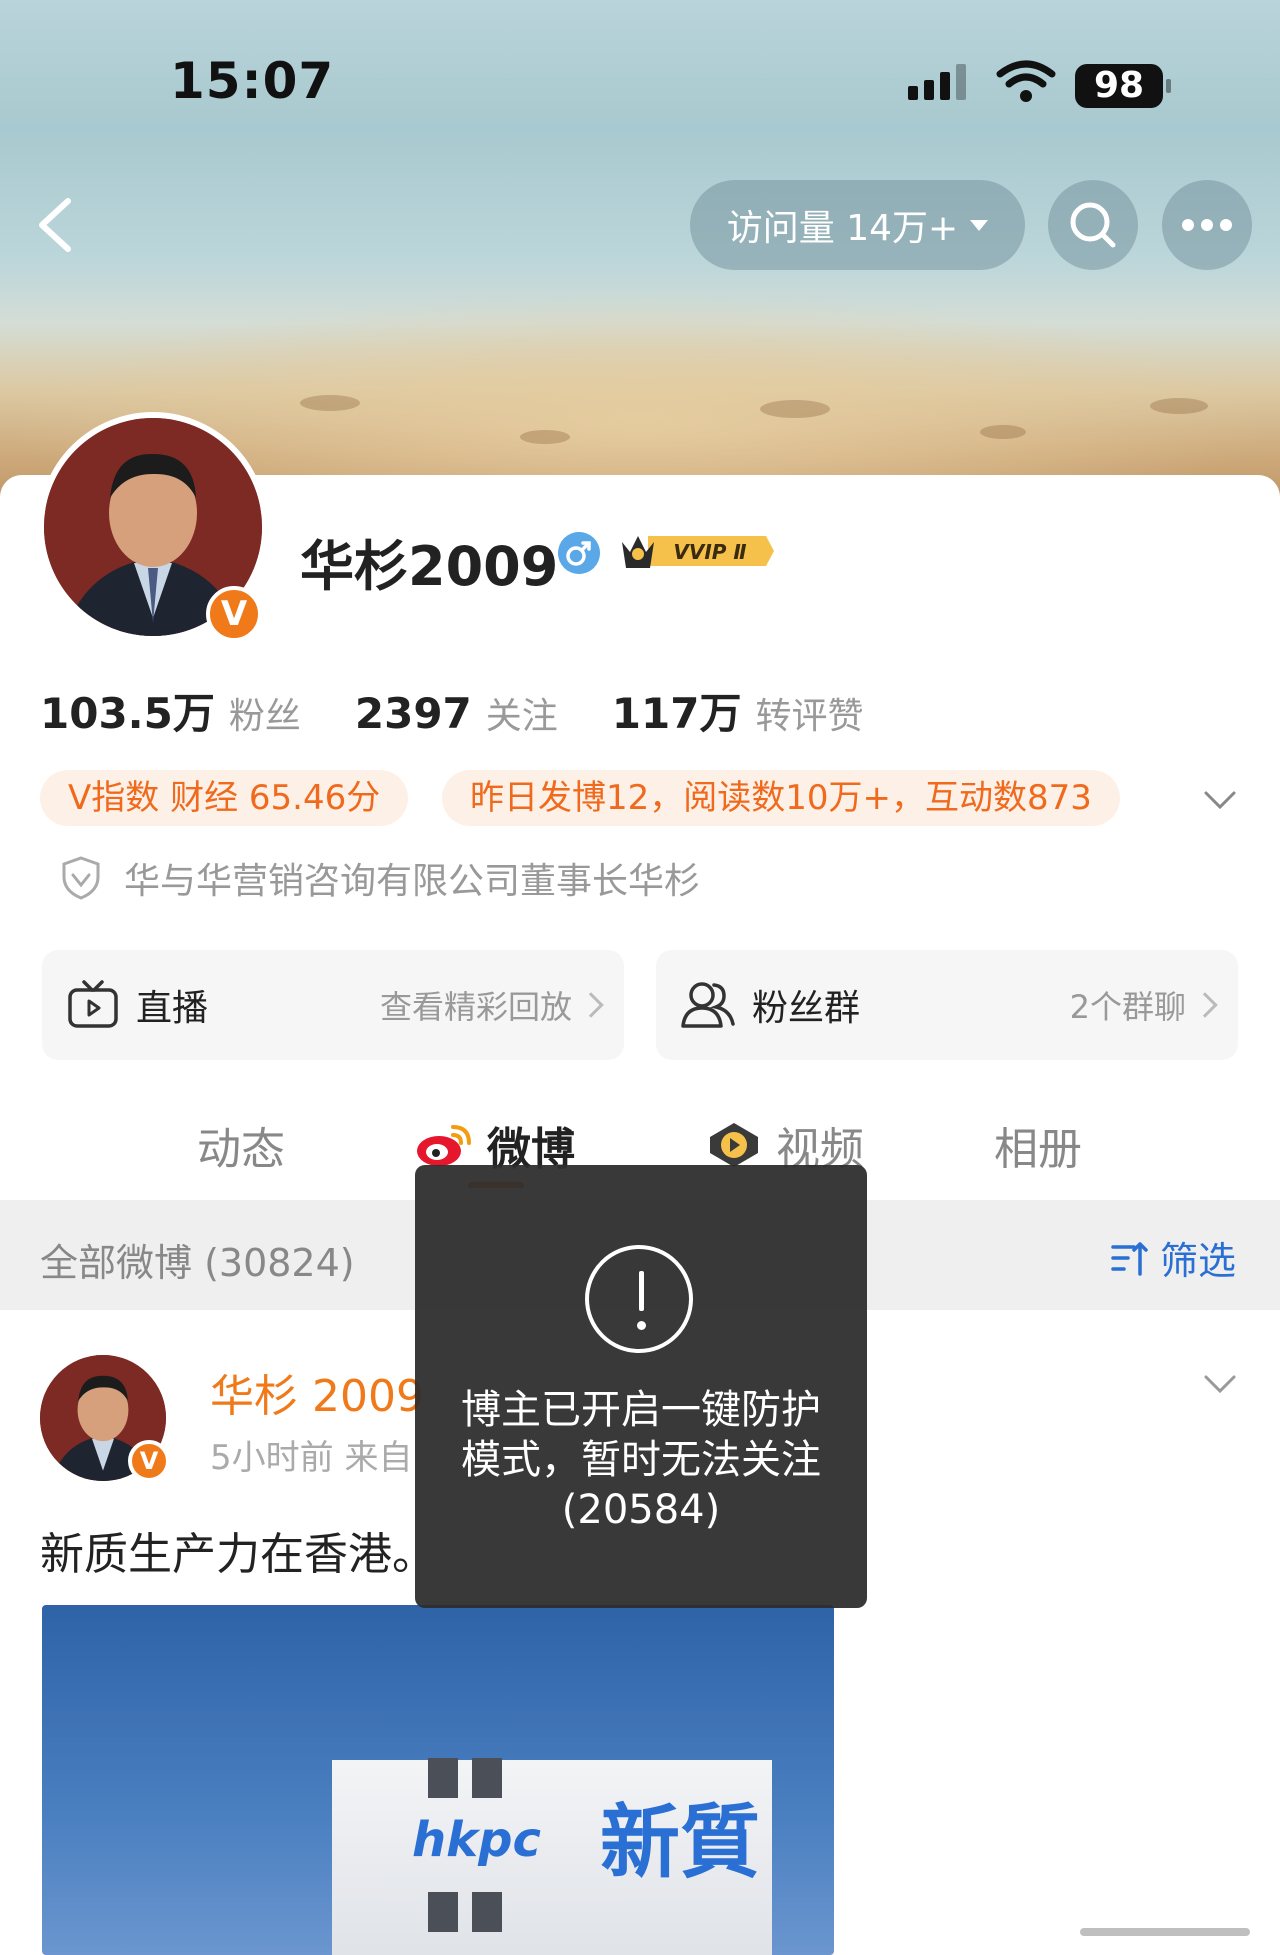 The height and width of the screenshot is (1955, 1280). What do you see at coordinates (333, 1005) in the screenshot?
I see `live-stream-card: 直播 查看精彩回放` at bounding box center [333, 1005].